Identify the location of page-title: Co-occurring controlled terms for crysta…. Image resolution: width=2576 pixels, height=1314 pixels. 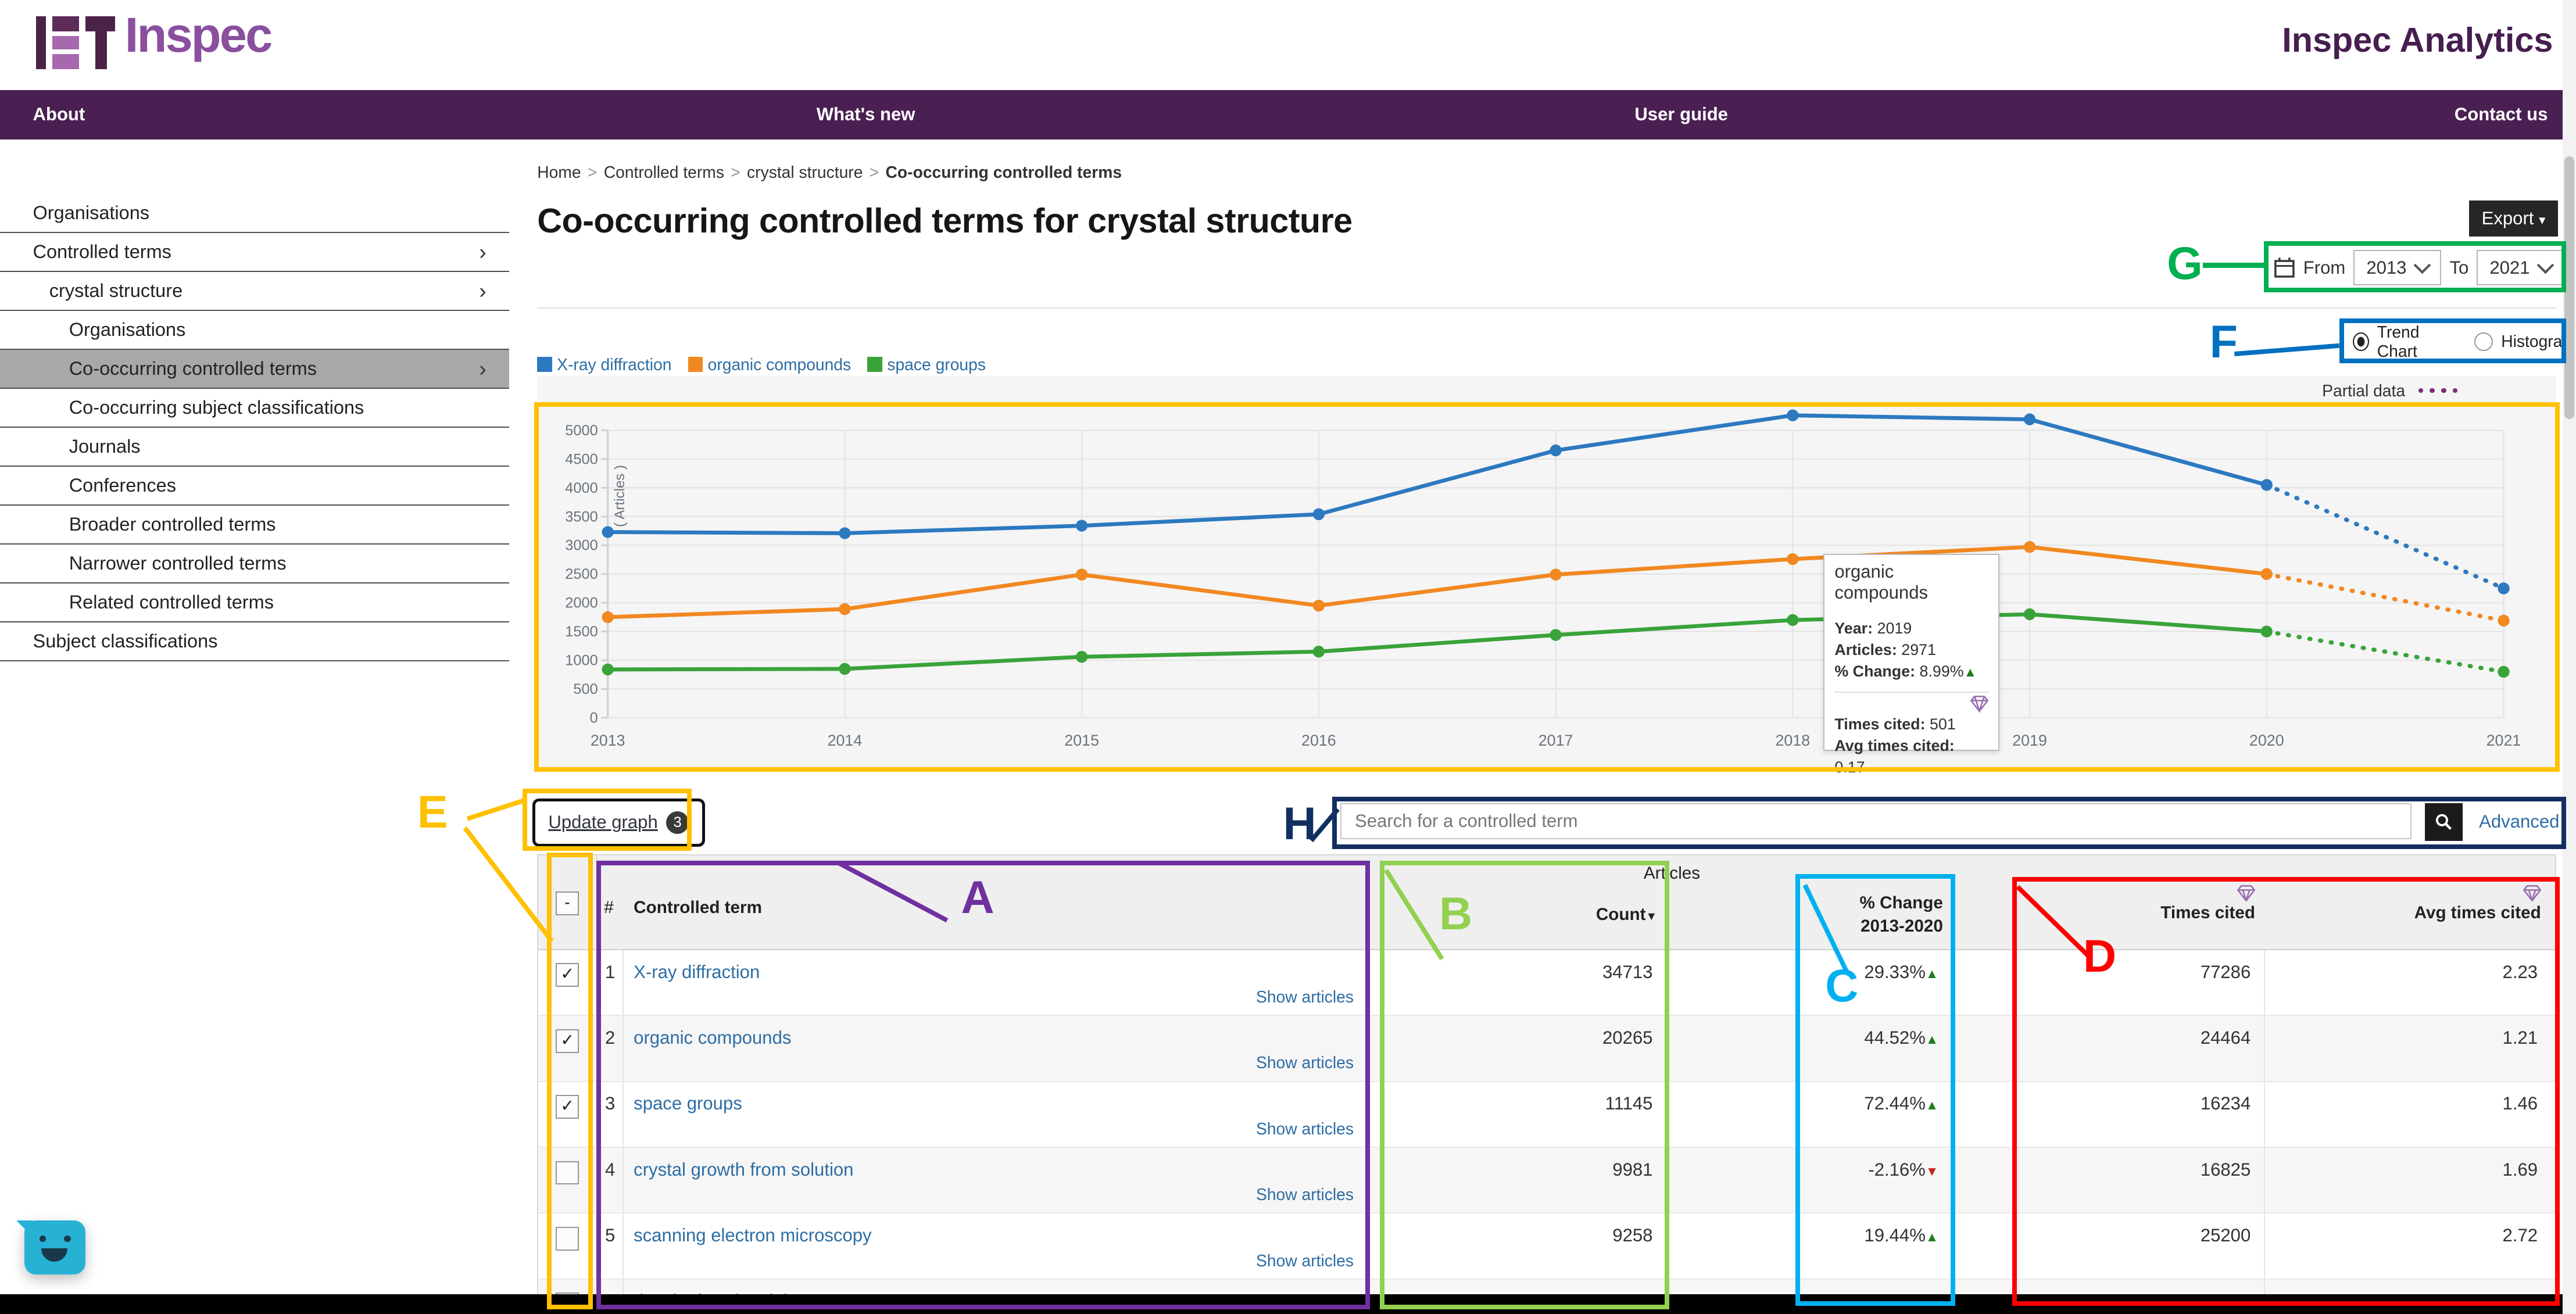
(945, 220).